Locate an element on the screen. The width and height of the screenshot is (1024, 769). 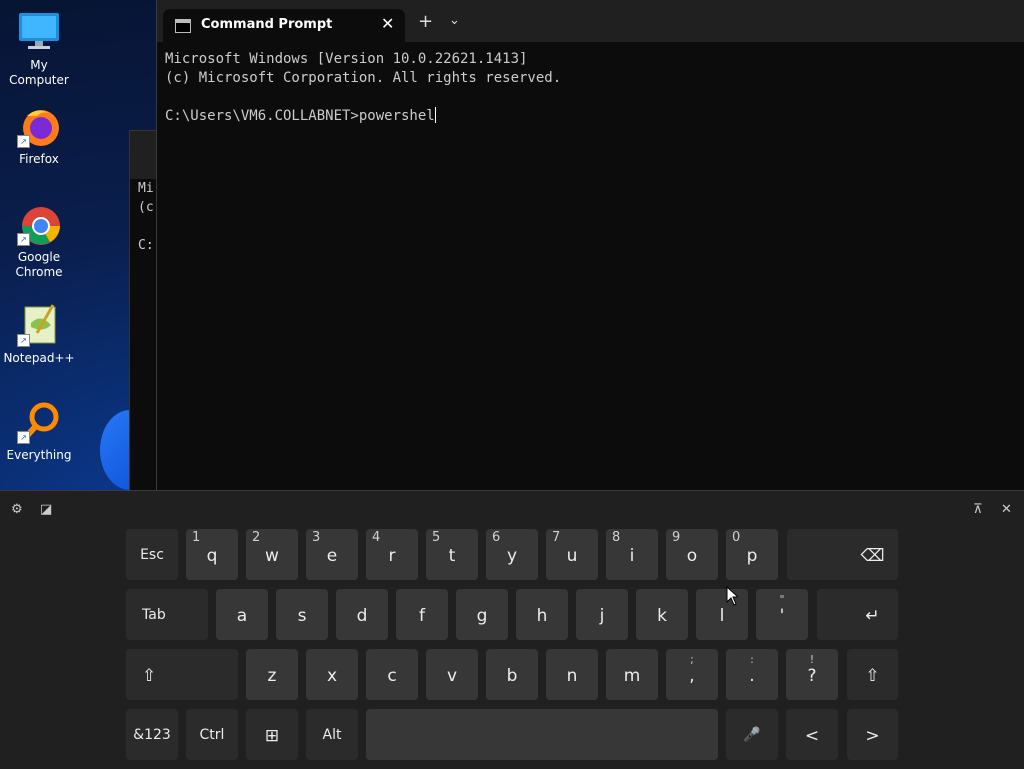
key-backspace: ⌫ is located at coordinates (842, 554).